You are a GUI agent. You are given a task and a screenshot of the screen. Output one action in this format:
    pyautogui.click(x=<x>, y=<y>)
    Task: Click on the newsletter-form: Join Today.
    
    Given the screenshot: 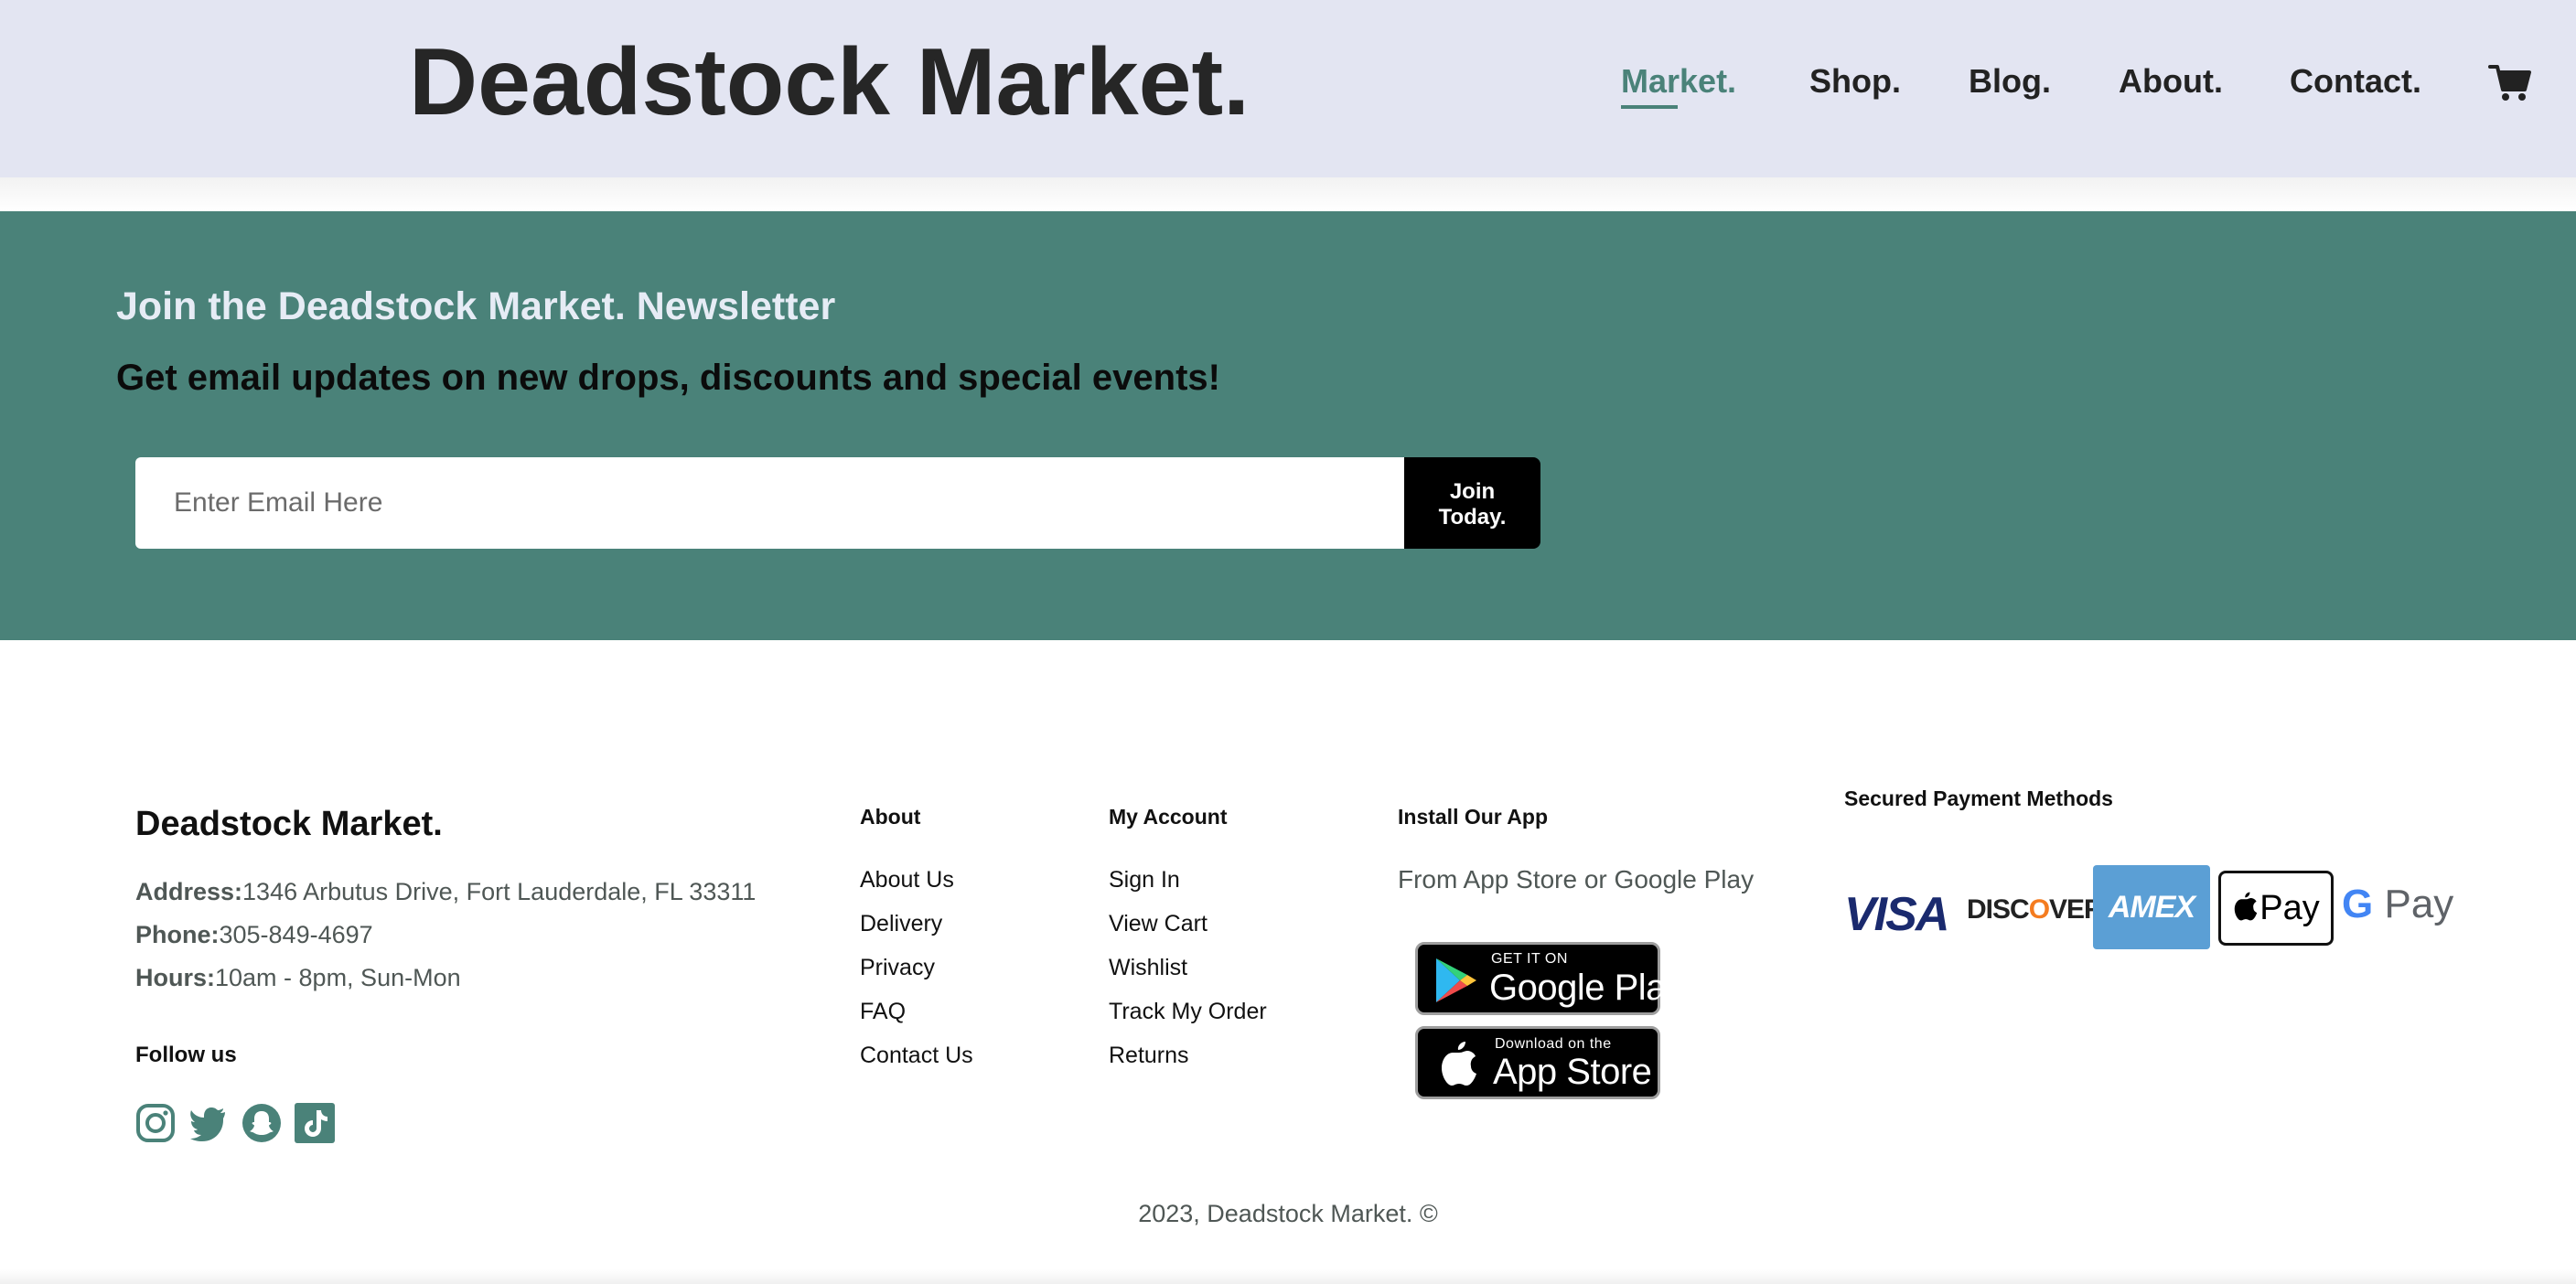 What is the action you would take?
    pyautogui.click(x=838, y=503)
    